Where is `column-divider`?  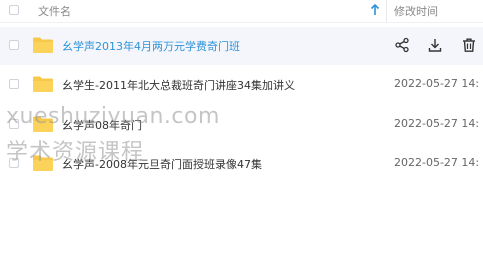
column-divider is located at coordinates (386, 11).